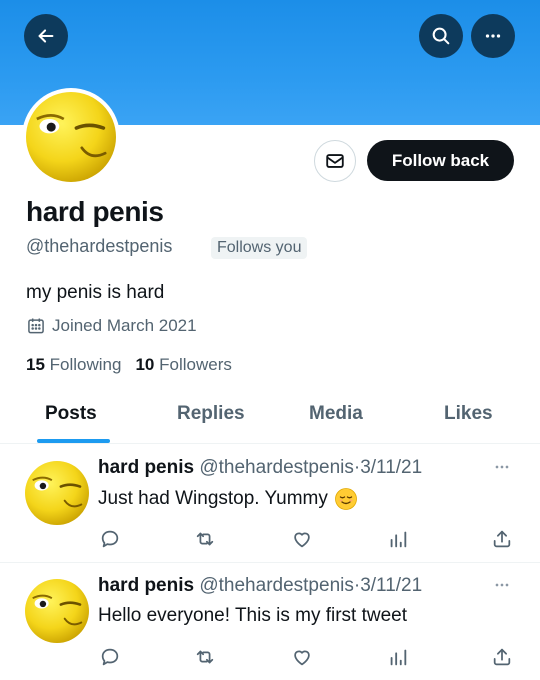  What do you see at coordinates (71, 414) in the screenshot?
I see `tab-posts: Posts` at bounding box center [71, 414].